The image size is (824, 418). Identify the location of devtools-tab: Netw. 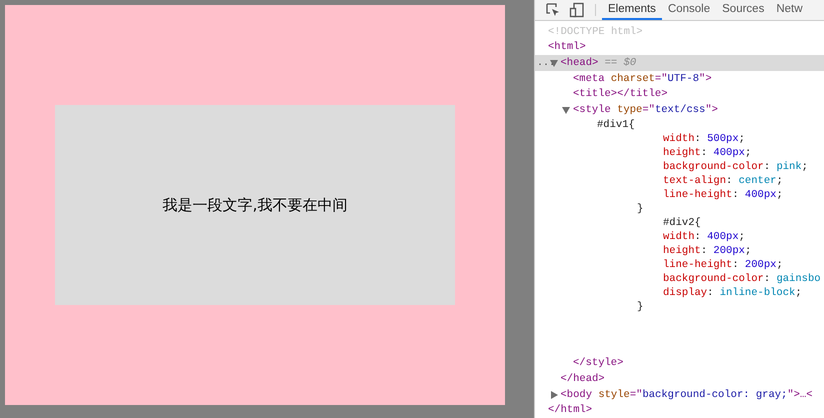
(789, 10).